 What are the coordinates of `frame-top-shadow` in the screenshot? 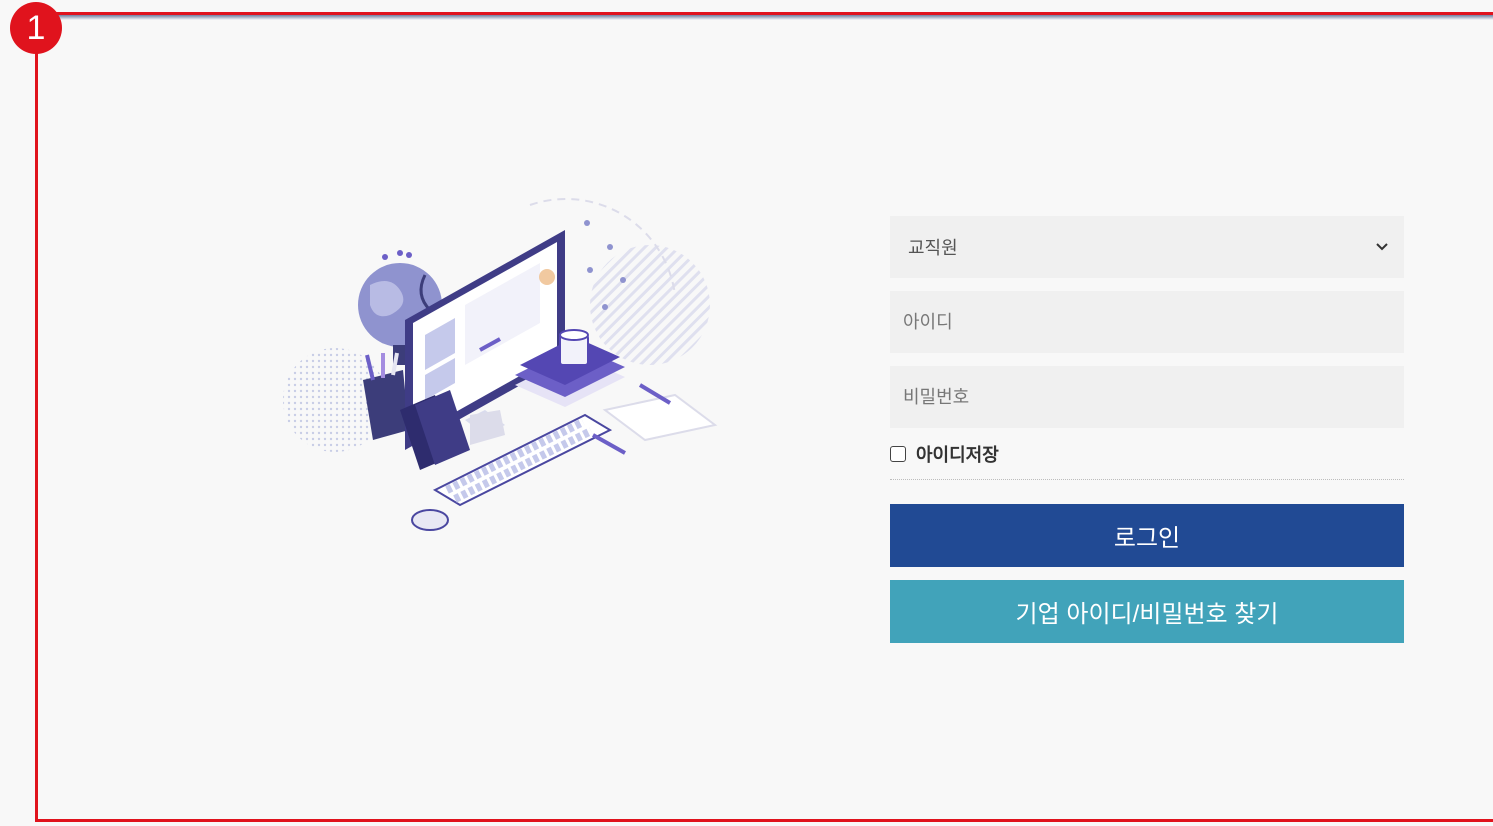 It's located at (765, 17).